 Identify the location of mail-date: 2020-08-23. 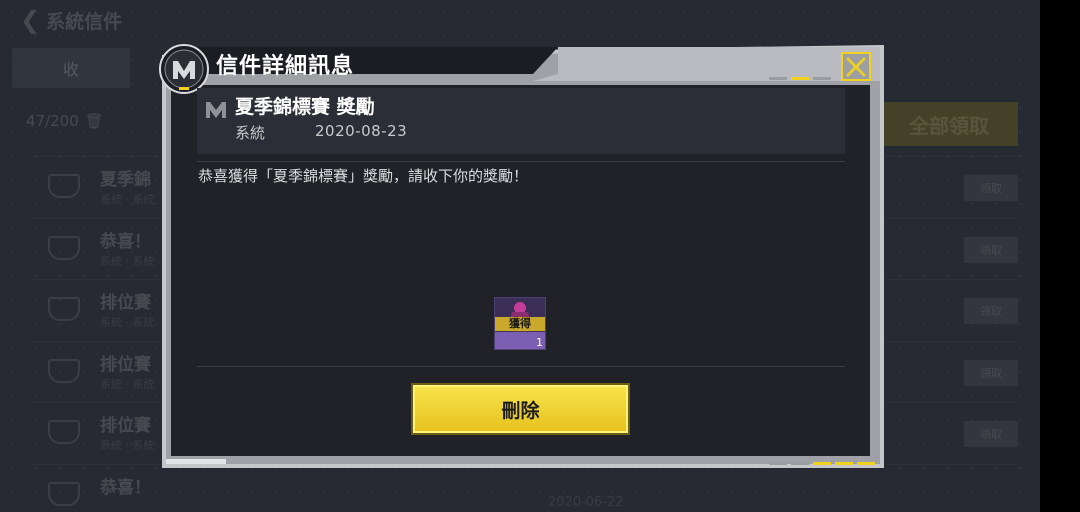
(361, 131).